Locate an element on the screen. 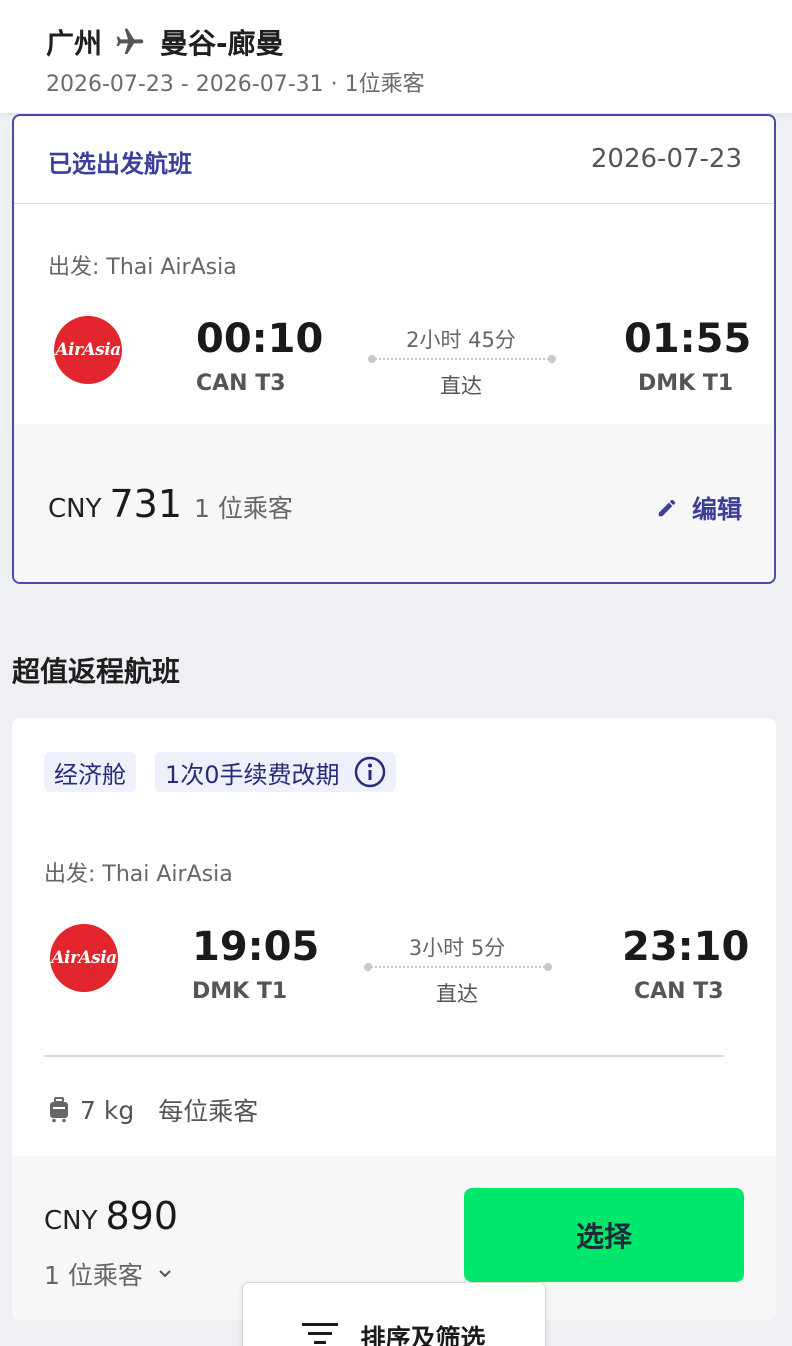 The image size is (792, 1346). cabin-badge: 经济舱 is located at coordinates (90, 772).